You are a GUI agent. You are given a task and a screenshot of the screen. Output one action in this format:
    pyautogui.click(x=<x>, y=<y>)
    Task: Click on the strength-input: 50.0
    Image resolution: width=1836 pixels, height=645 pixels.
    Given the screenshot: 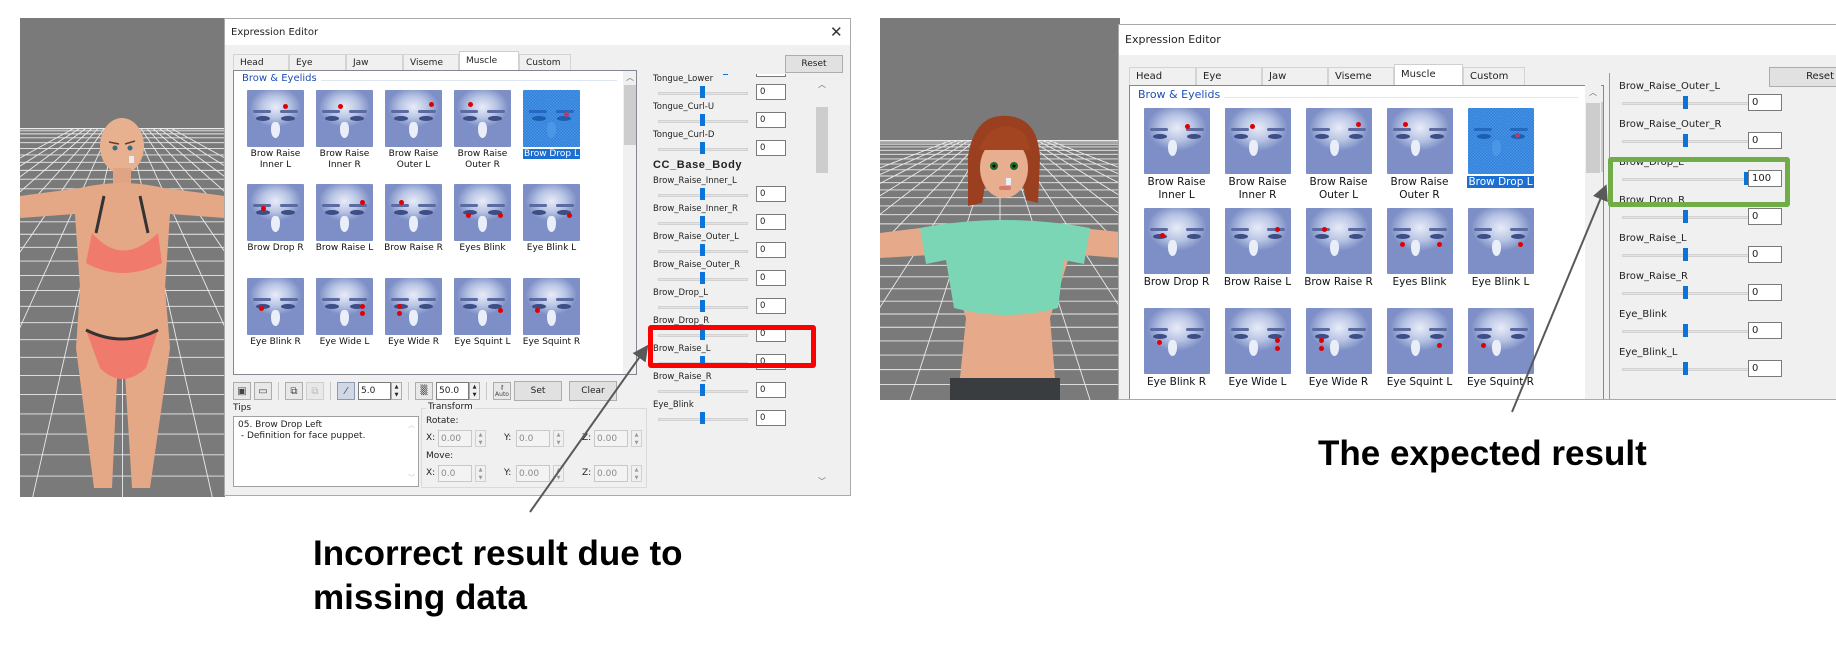 What is the action you would take?
    pyautogui.click(x=452, y=391)
    